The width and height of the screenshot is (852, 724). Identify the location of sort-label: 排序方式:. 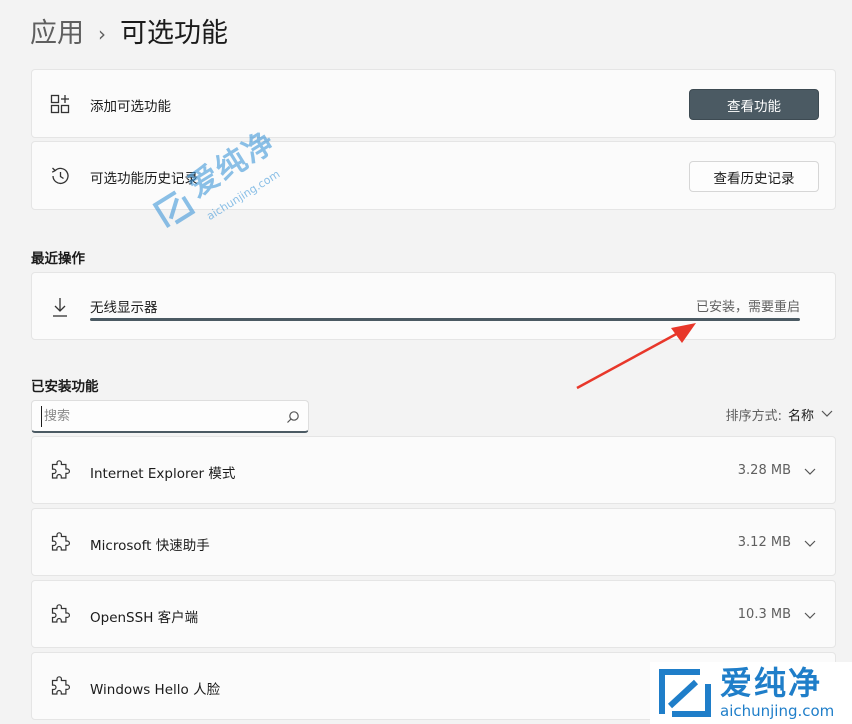
(753, 416).